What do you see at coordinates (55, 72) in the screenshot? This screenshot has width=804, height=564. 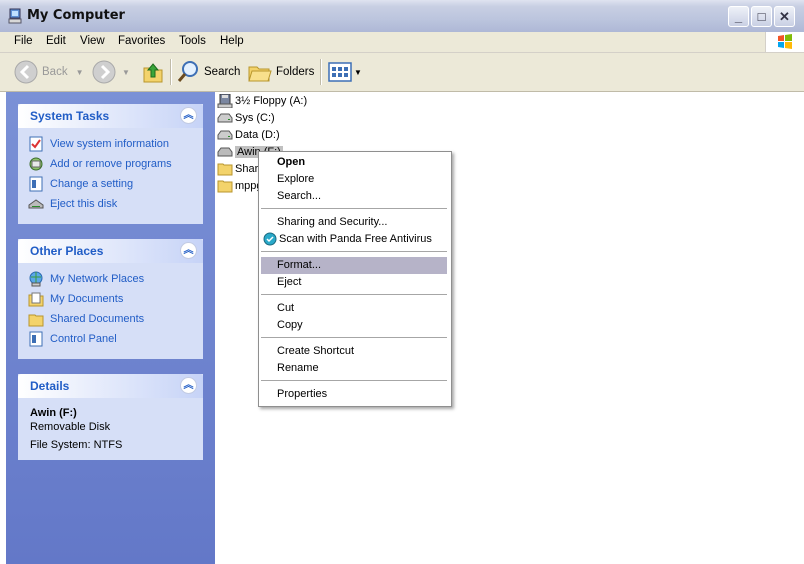 I see `back-label: Back` at bounding box center [55, 72].